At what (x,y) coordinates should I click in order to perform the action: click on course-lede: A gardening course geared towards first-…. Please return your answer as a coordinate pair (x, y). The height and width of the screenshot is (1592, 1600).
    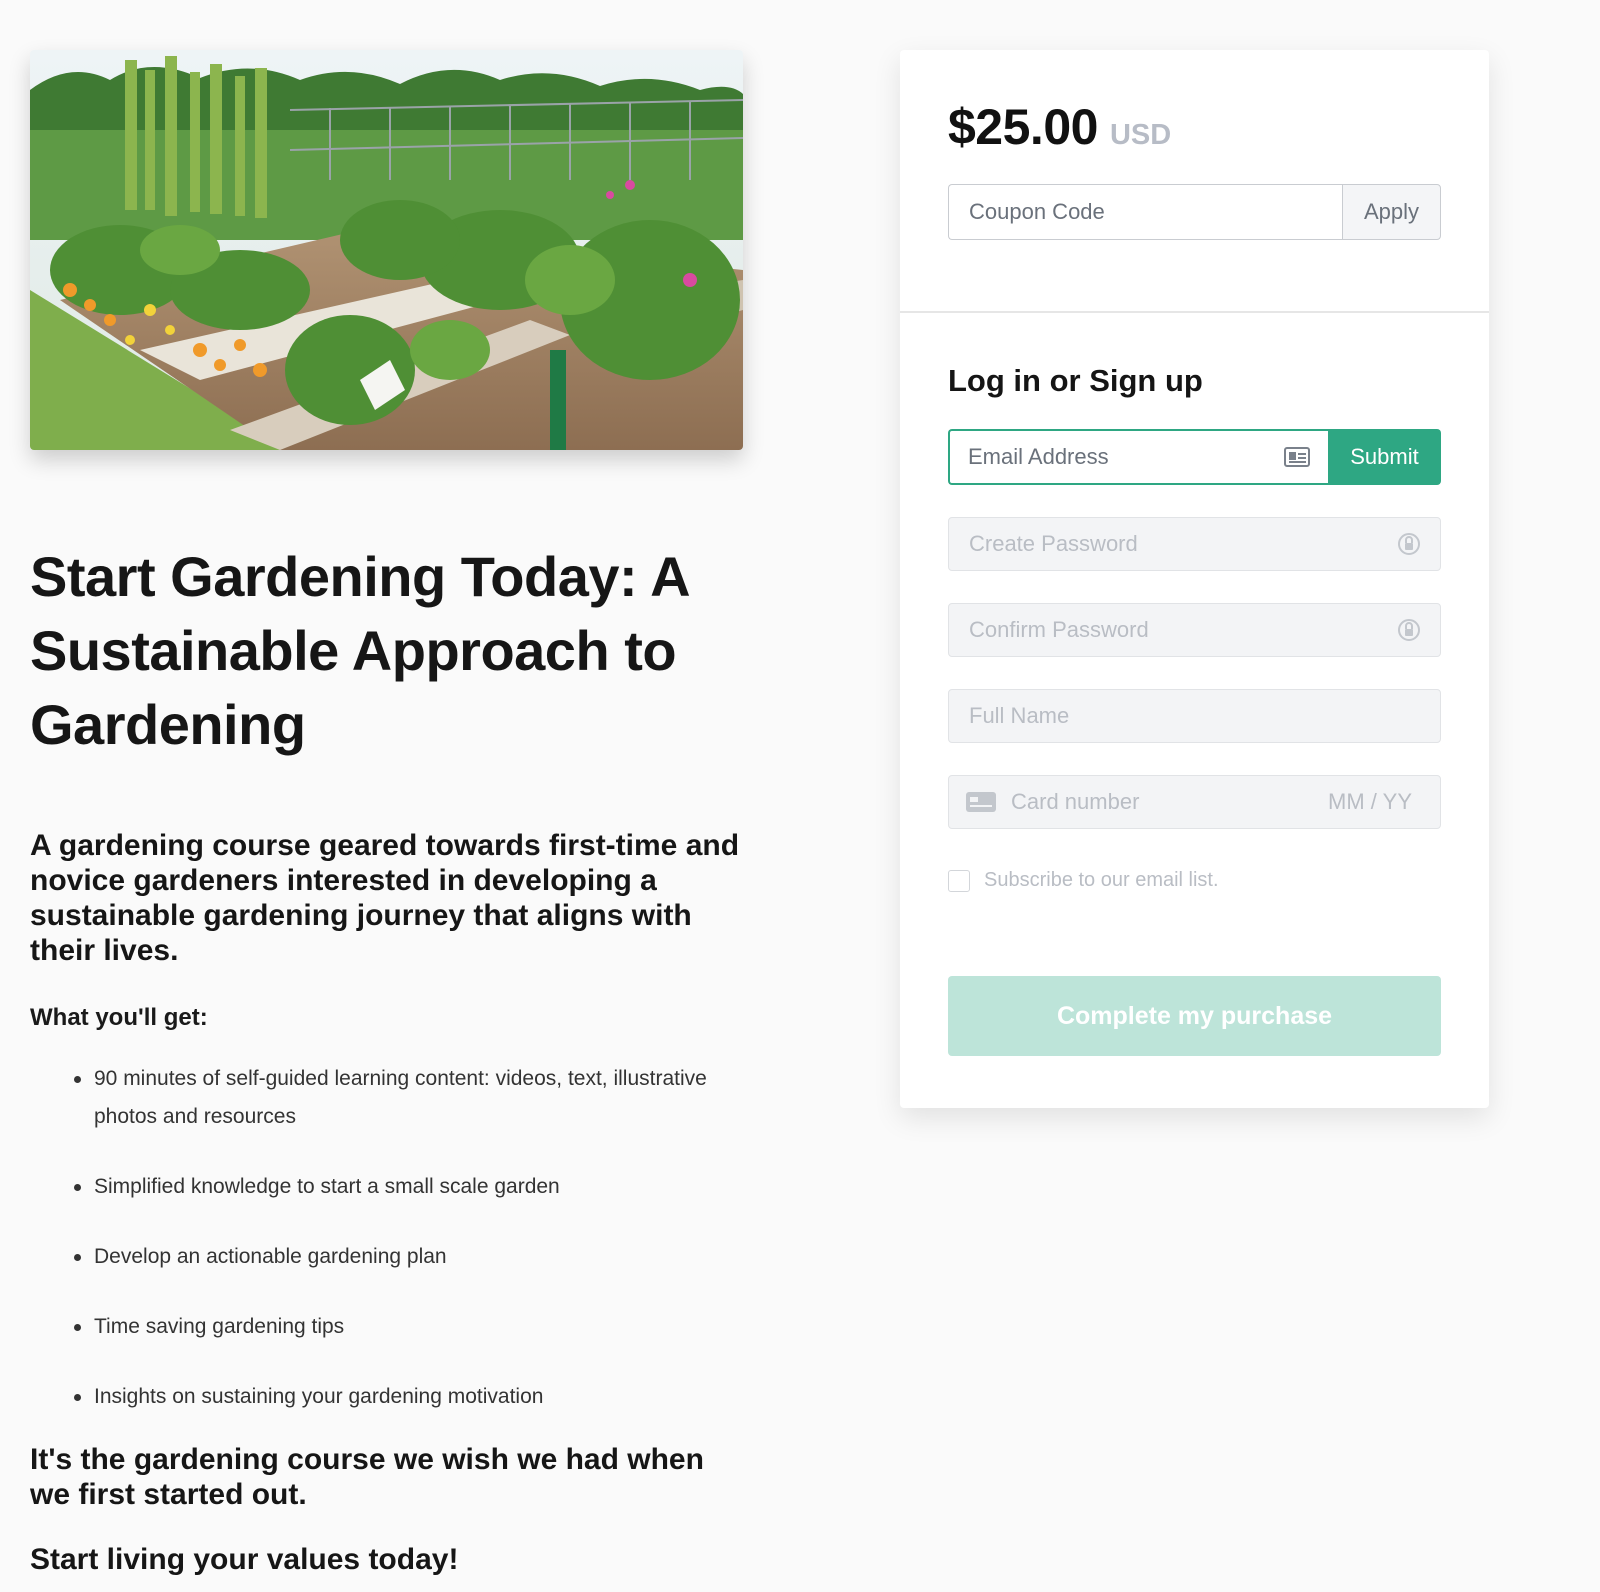
    Looking at the image, I should click on (385, 898).